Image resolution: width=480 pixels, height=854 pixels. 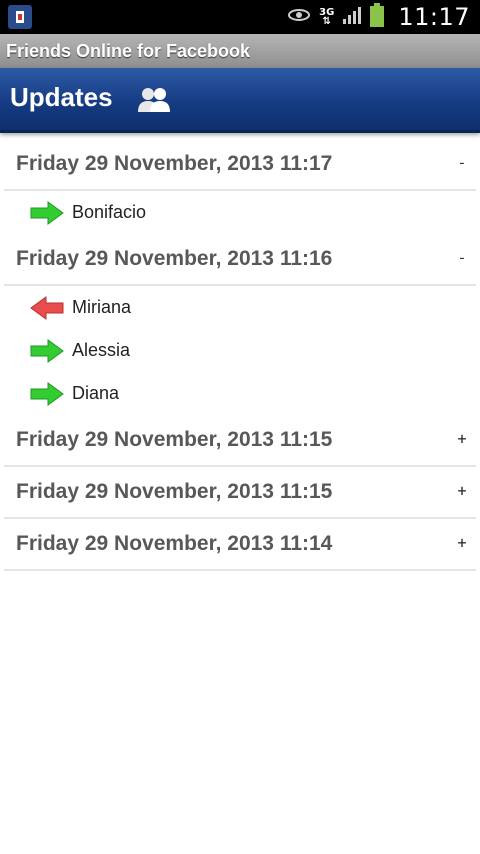 I want to click on friend-row: Bonifacio, so click(x=240, y=212).